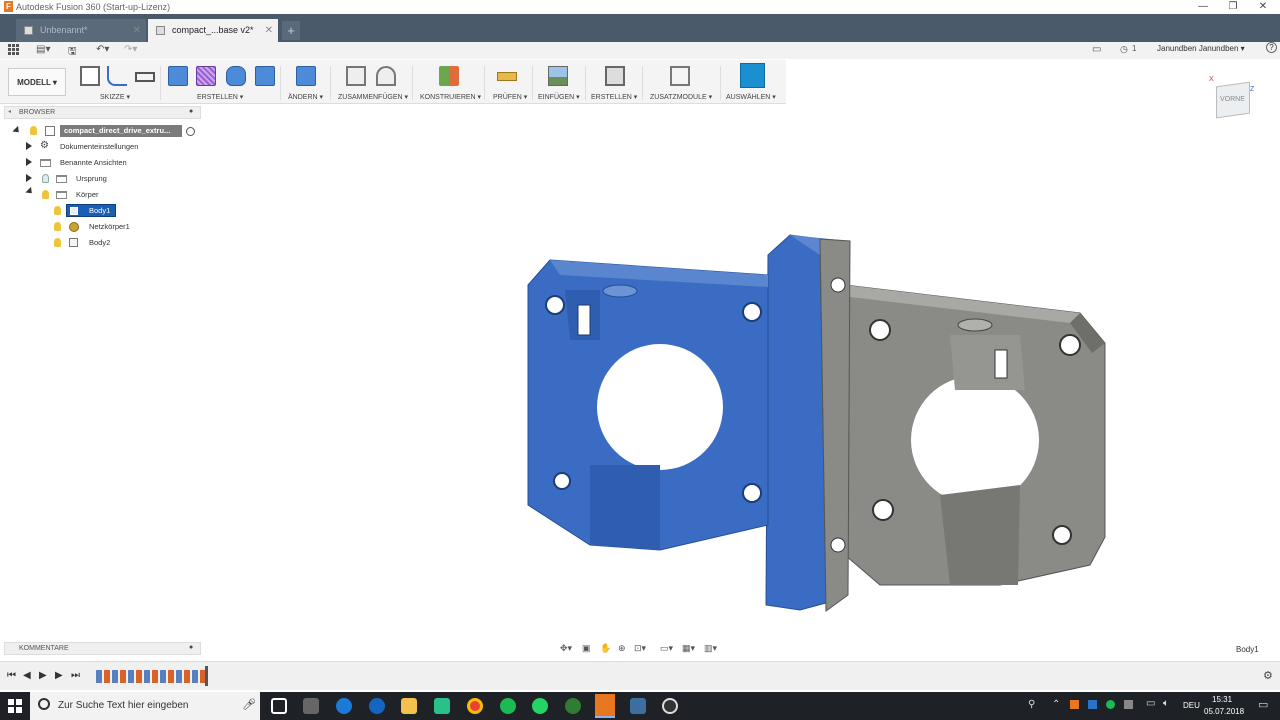 Image resolution: width=1280 pixels, height=720 pixels. Describe the element at coordinates (1263, 7) in the screenshot. I see `close-window-button: ✕` at that location.